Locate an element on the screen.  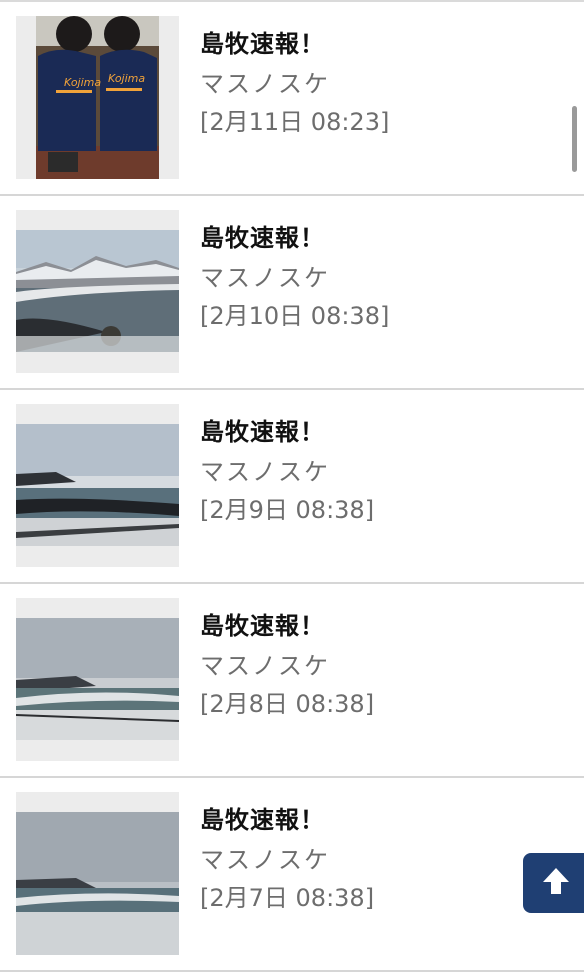
back-to-top-button is located at coordinates (553, 883).